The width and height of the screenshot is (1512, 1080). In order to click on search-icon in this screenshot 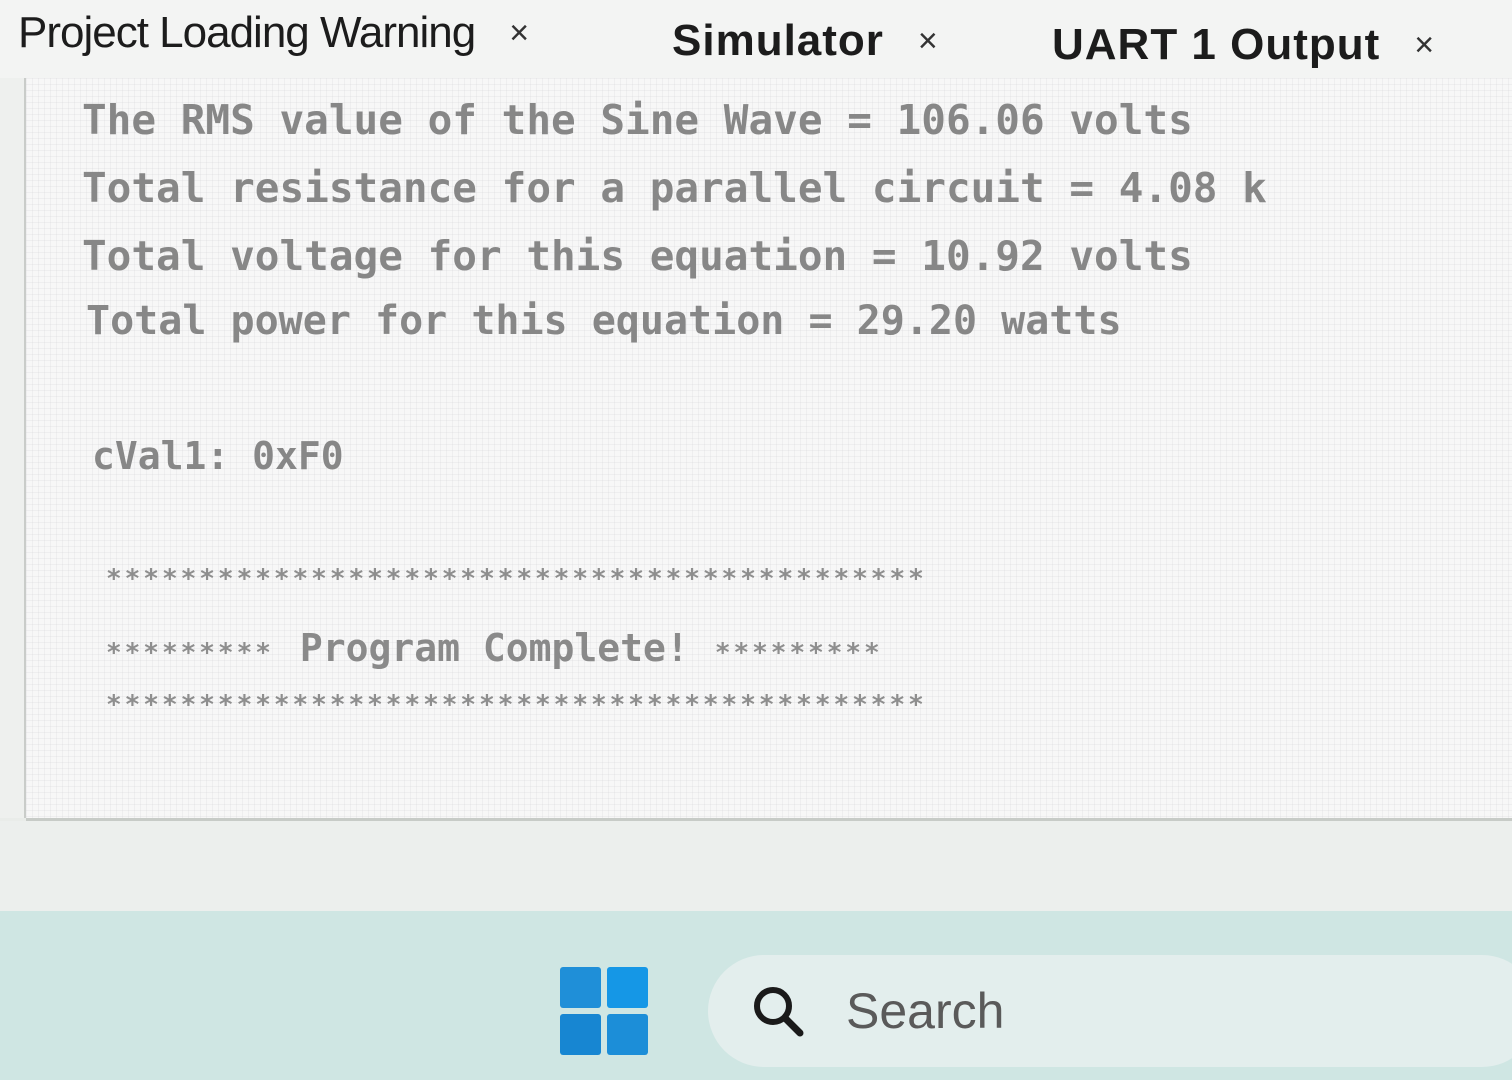, I will do `click(778, 1011)`.